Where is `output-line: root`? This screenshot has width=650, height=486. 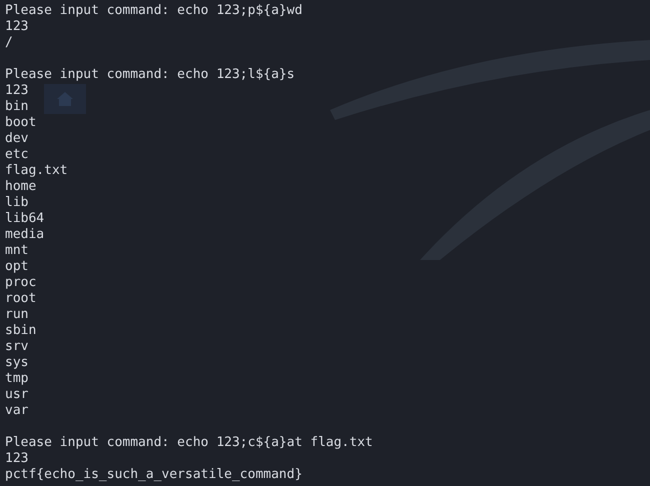 output-line: root is located at coordinates (20, 299).